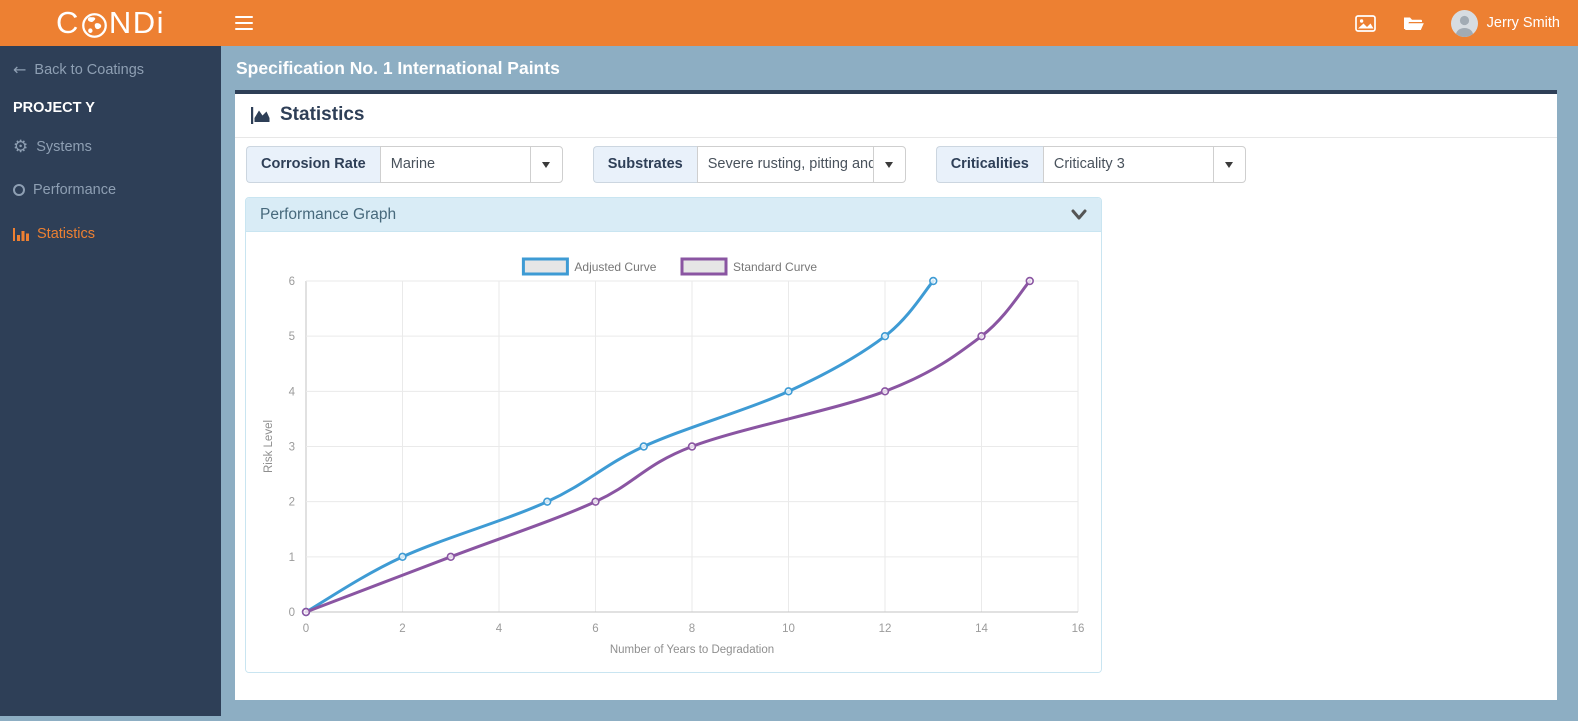 This screenshot has height=721, width=1578. I want to click on page-title: Specification No. 1 International Paints, so click(398, 68).